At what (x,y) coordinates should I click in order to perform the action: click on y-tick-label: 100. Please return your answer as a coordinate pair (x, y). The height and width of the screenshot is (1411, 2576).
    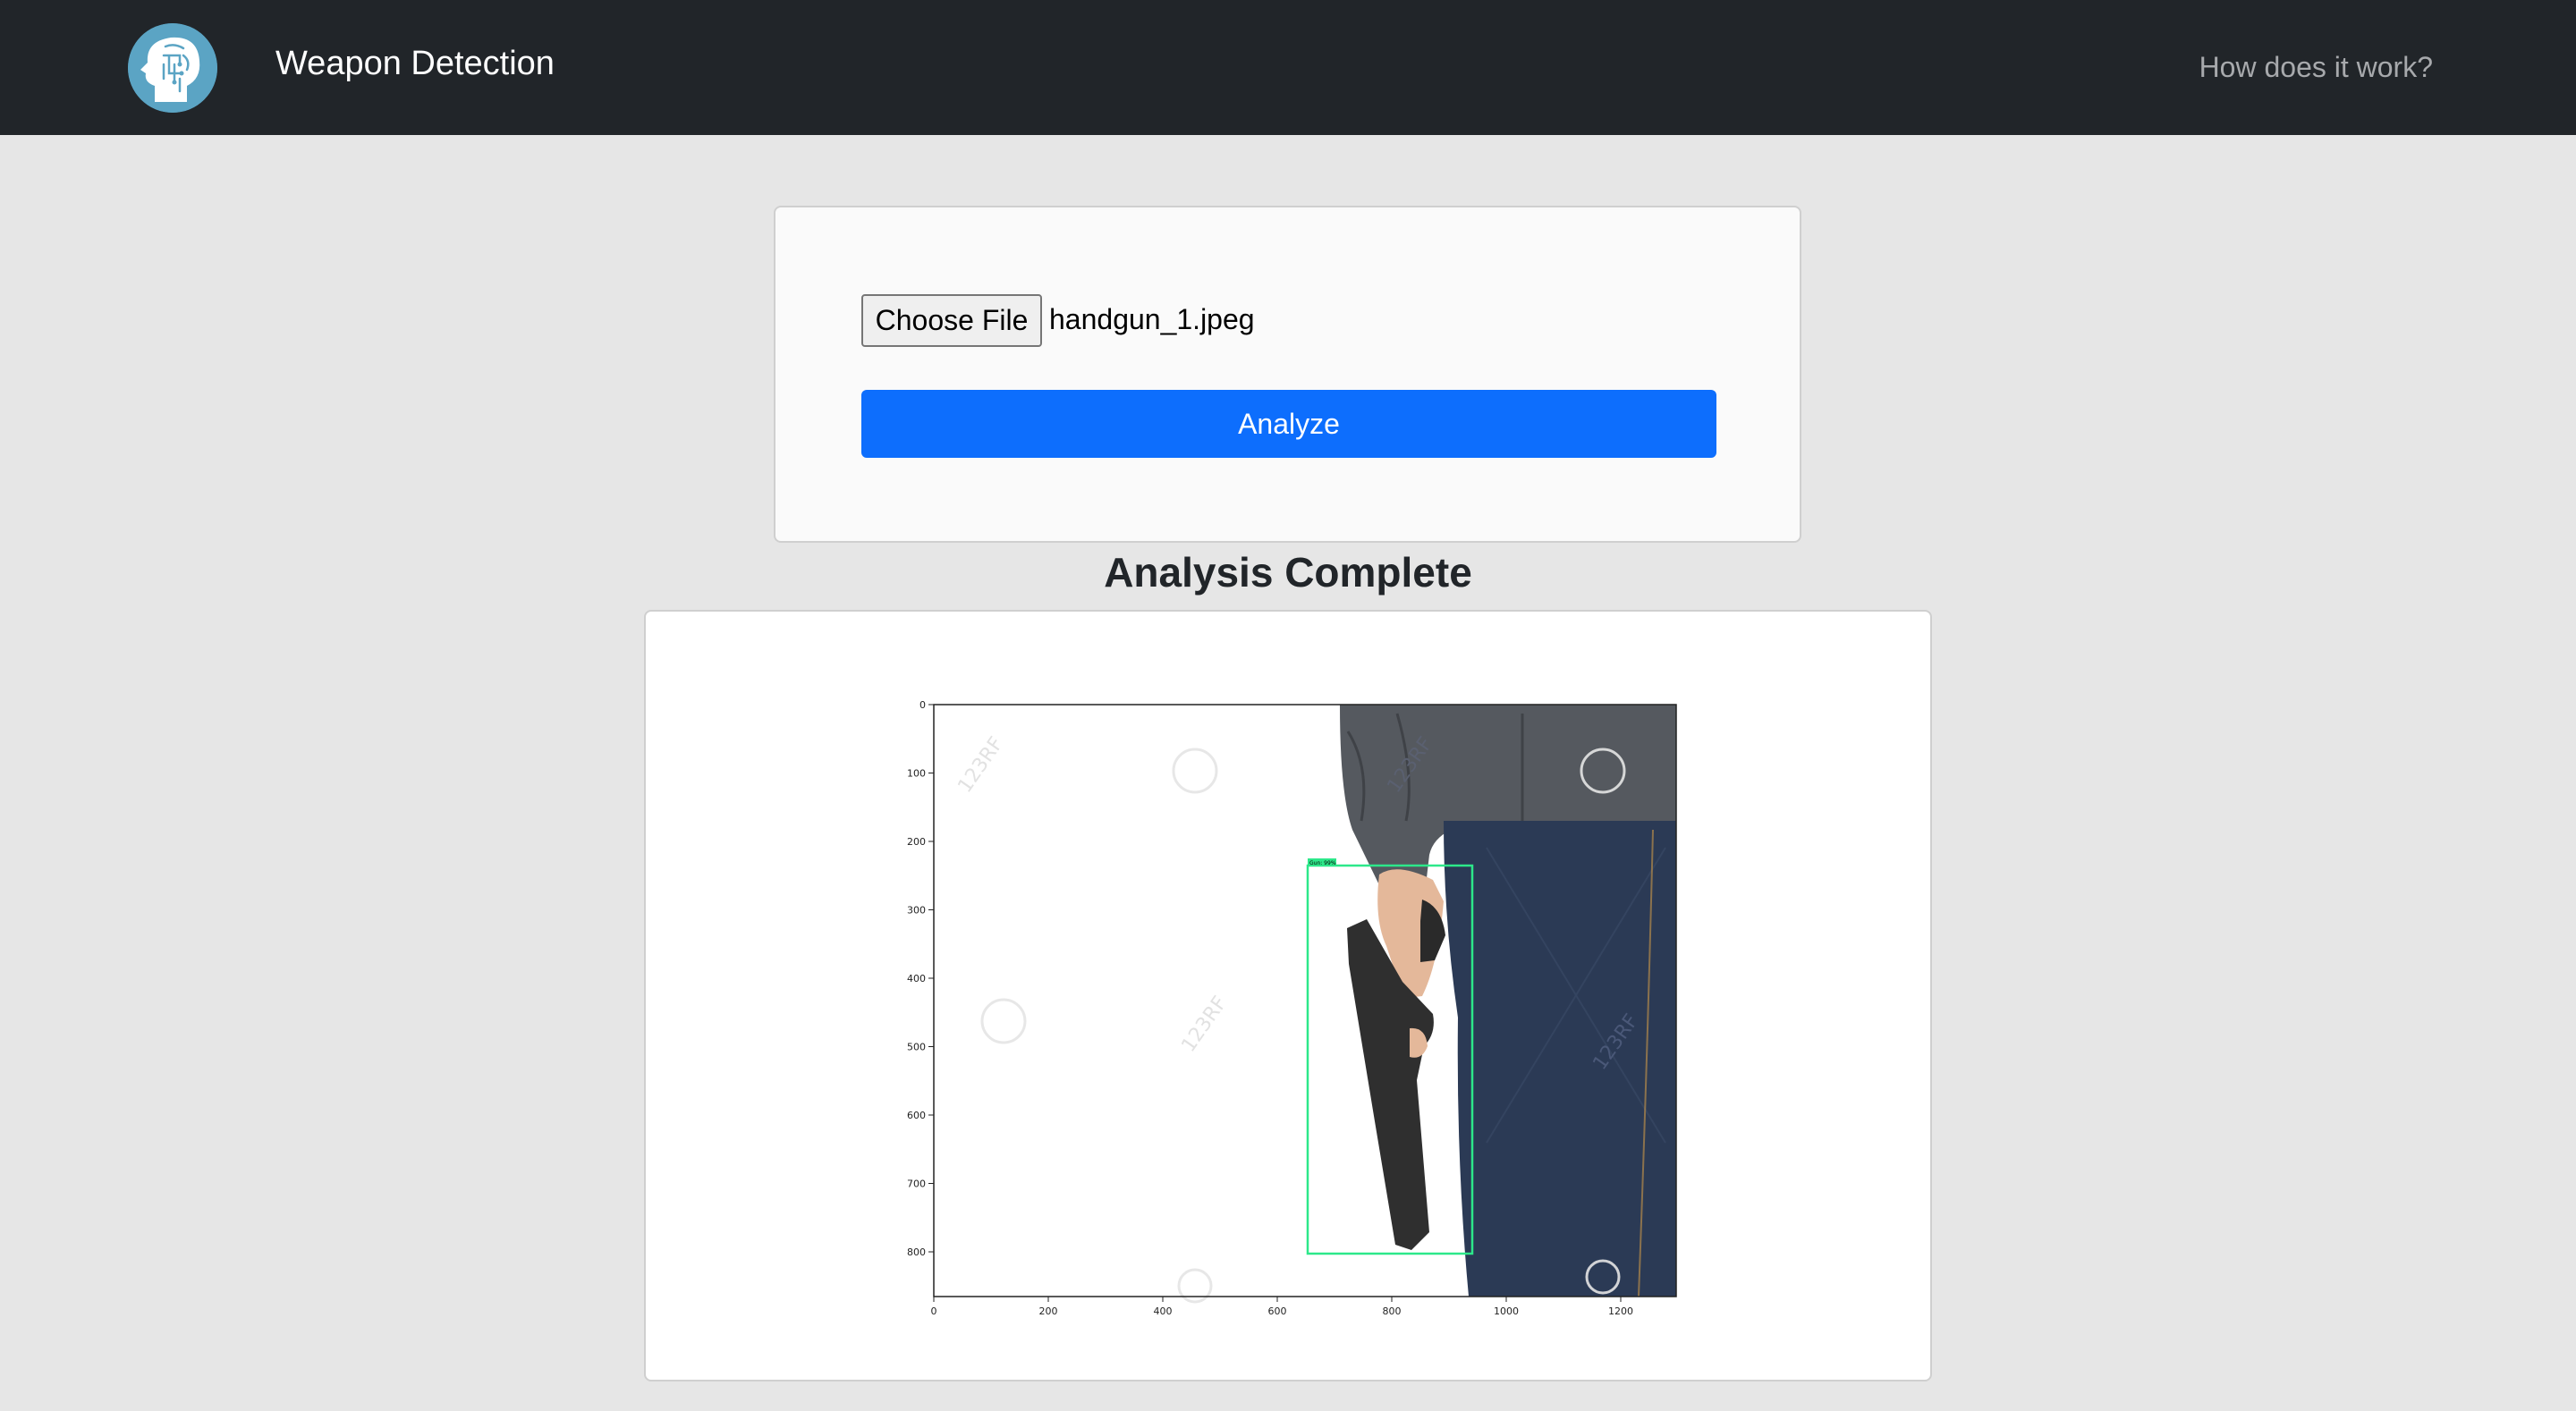
    Looking at the image, I should click on (916, 774).